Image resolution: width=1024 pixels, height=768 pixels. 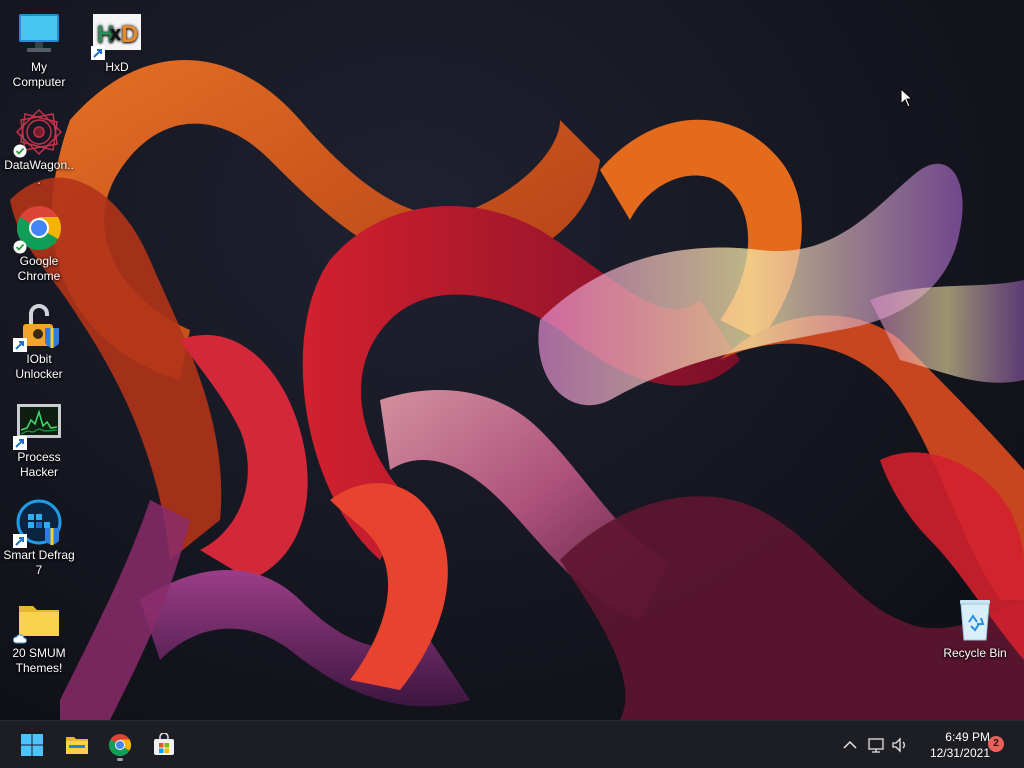 I want to click on windows-start-icon, so click(x=32, y=745).